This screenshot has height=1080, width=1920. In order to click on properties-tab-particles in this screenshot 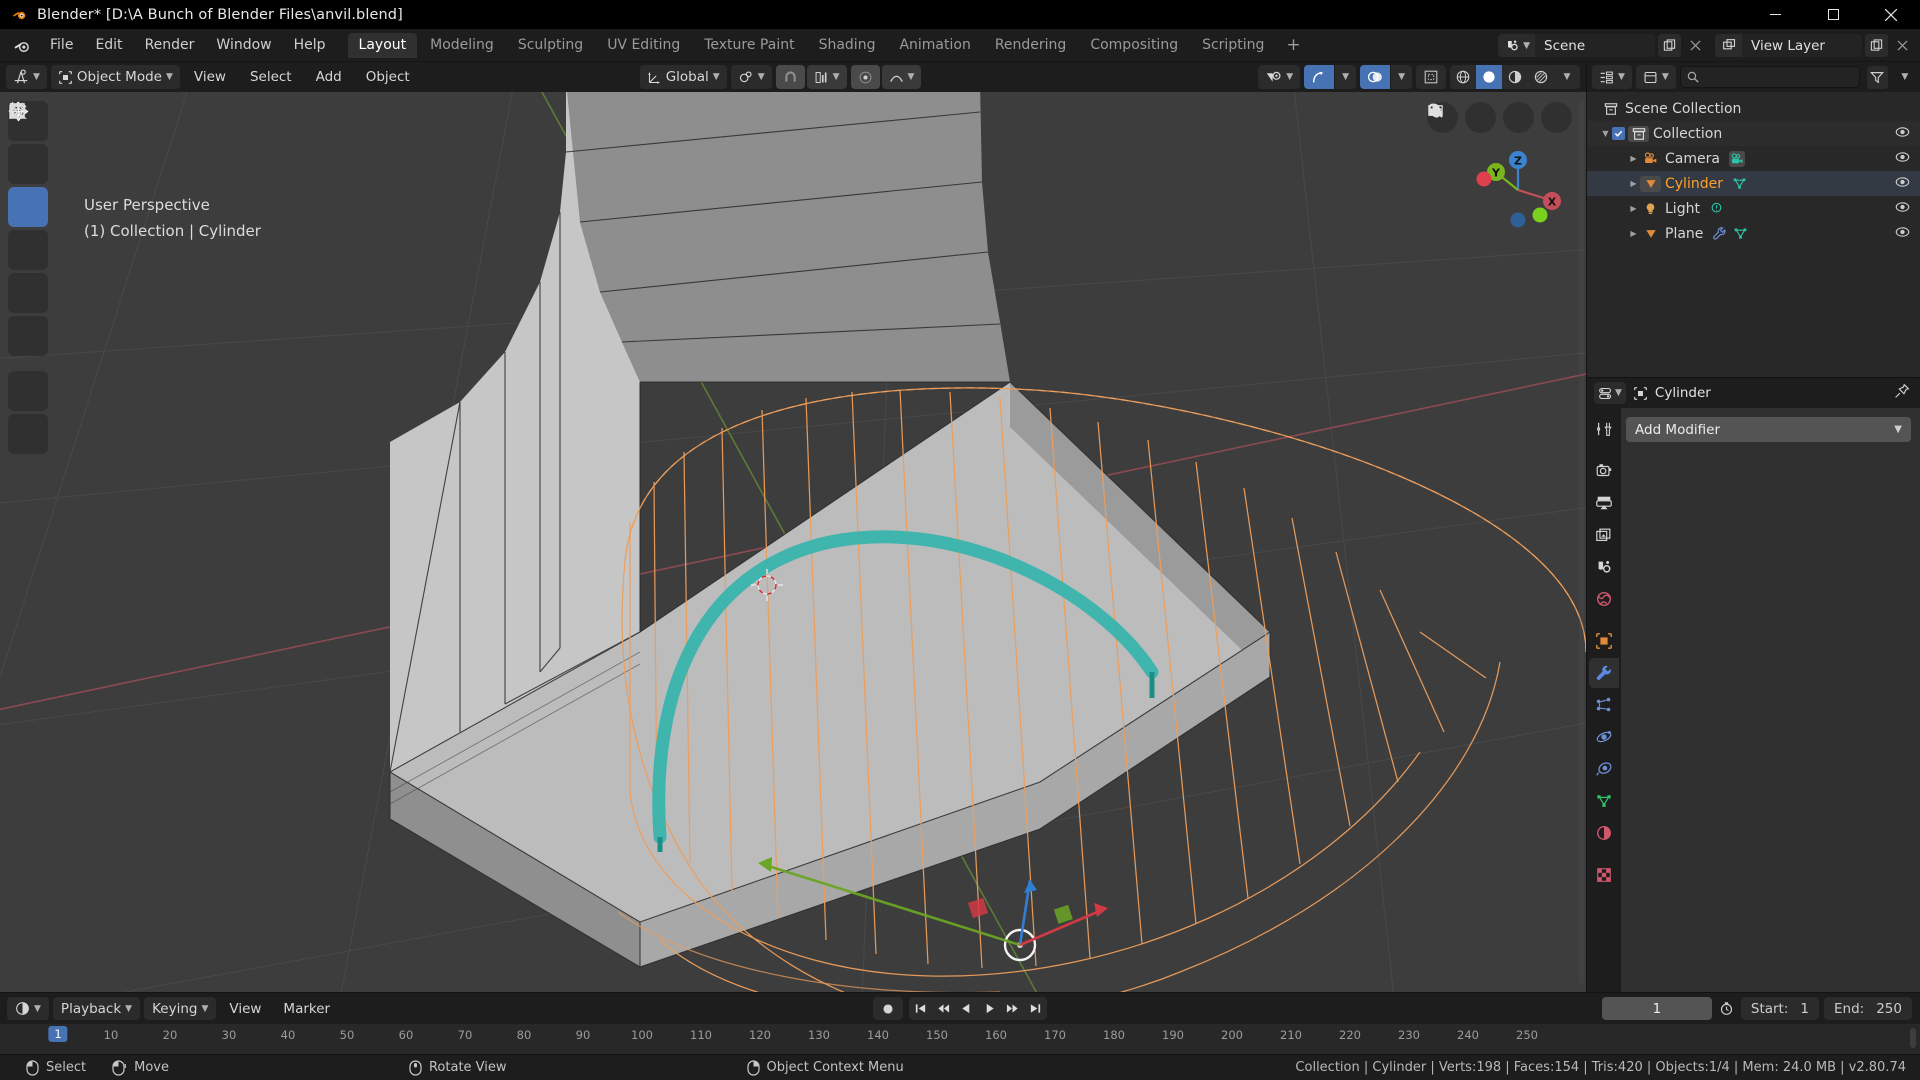, I will do `click(1604, 705)`.